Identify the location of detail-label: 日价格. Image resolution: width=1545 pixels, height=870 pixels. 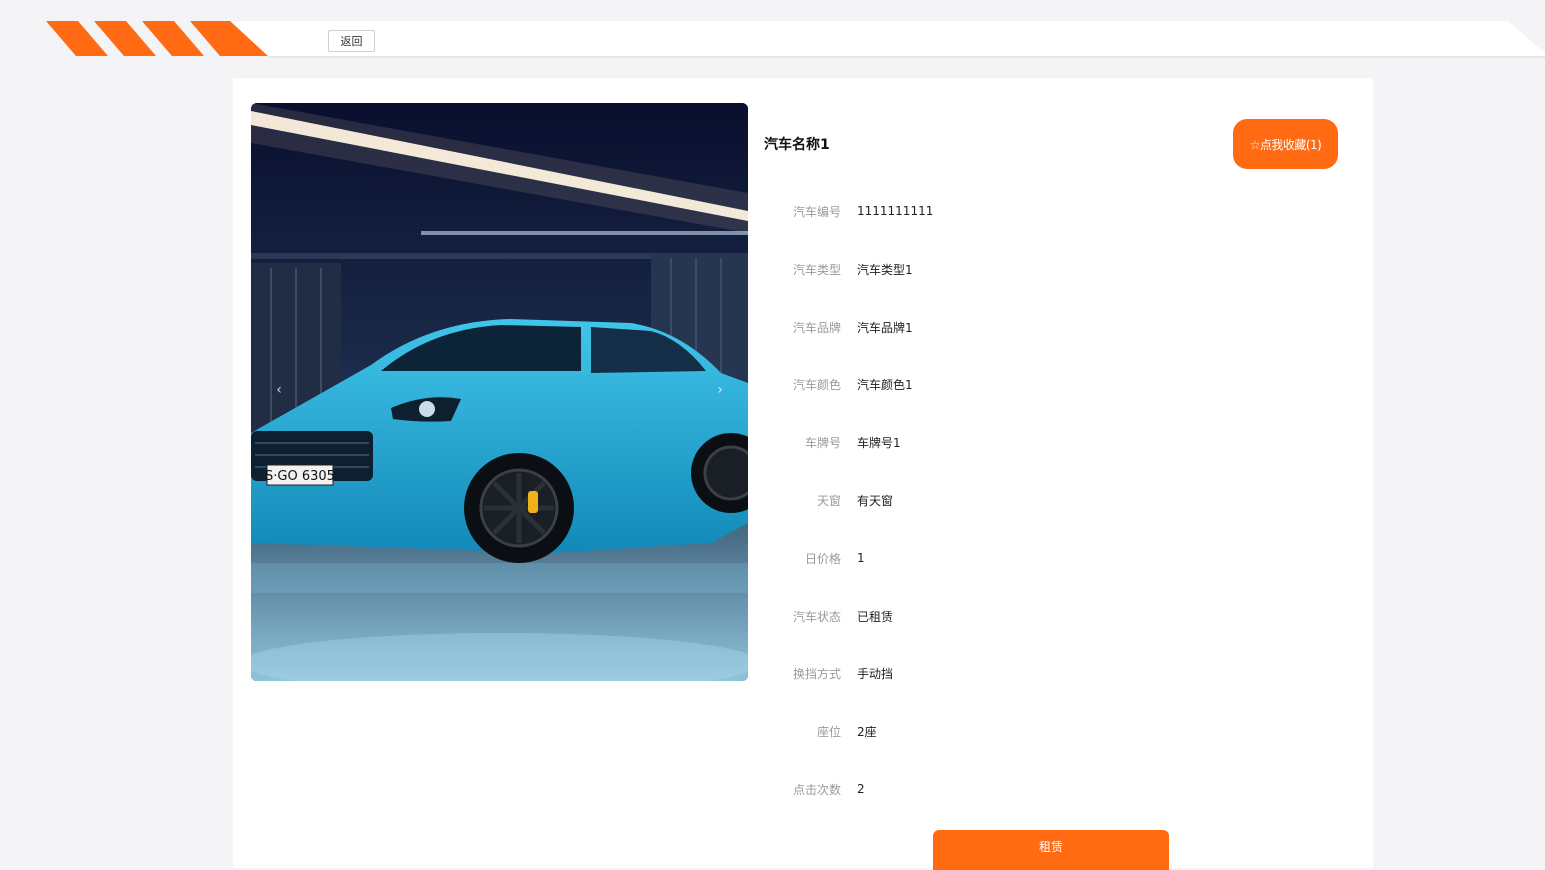
(822, 558).